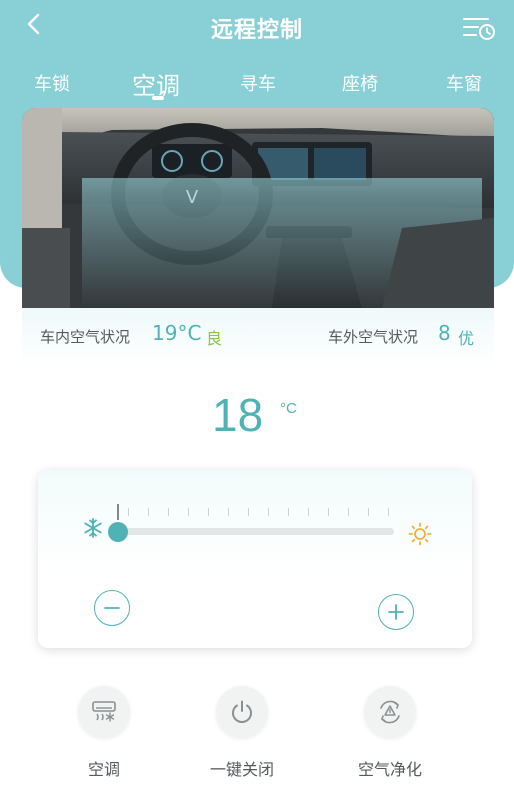 The height and width of the screenshot is (800, 514). What do you see at coordinates (118, 512) in the screenshot?
I see `slider-marker` at bounding box center [118, 512].